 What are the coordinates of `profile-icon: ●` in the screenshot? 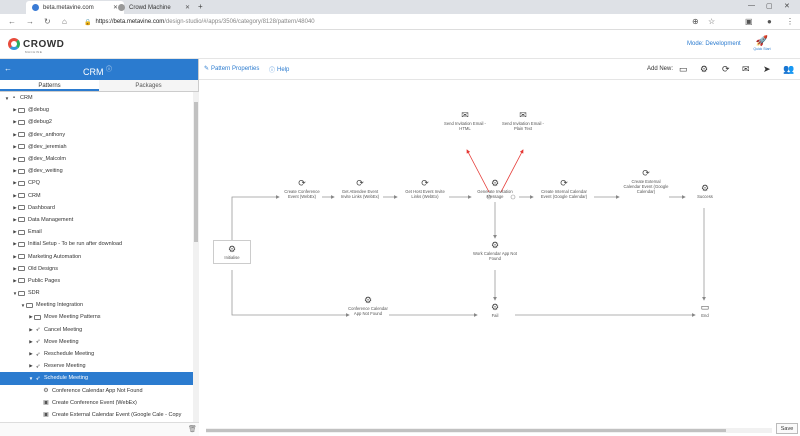 It's located at (769, 21).